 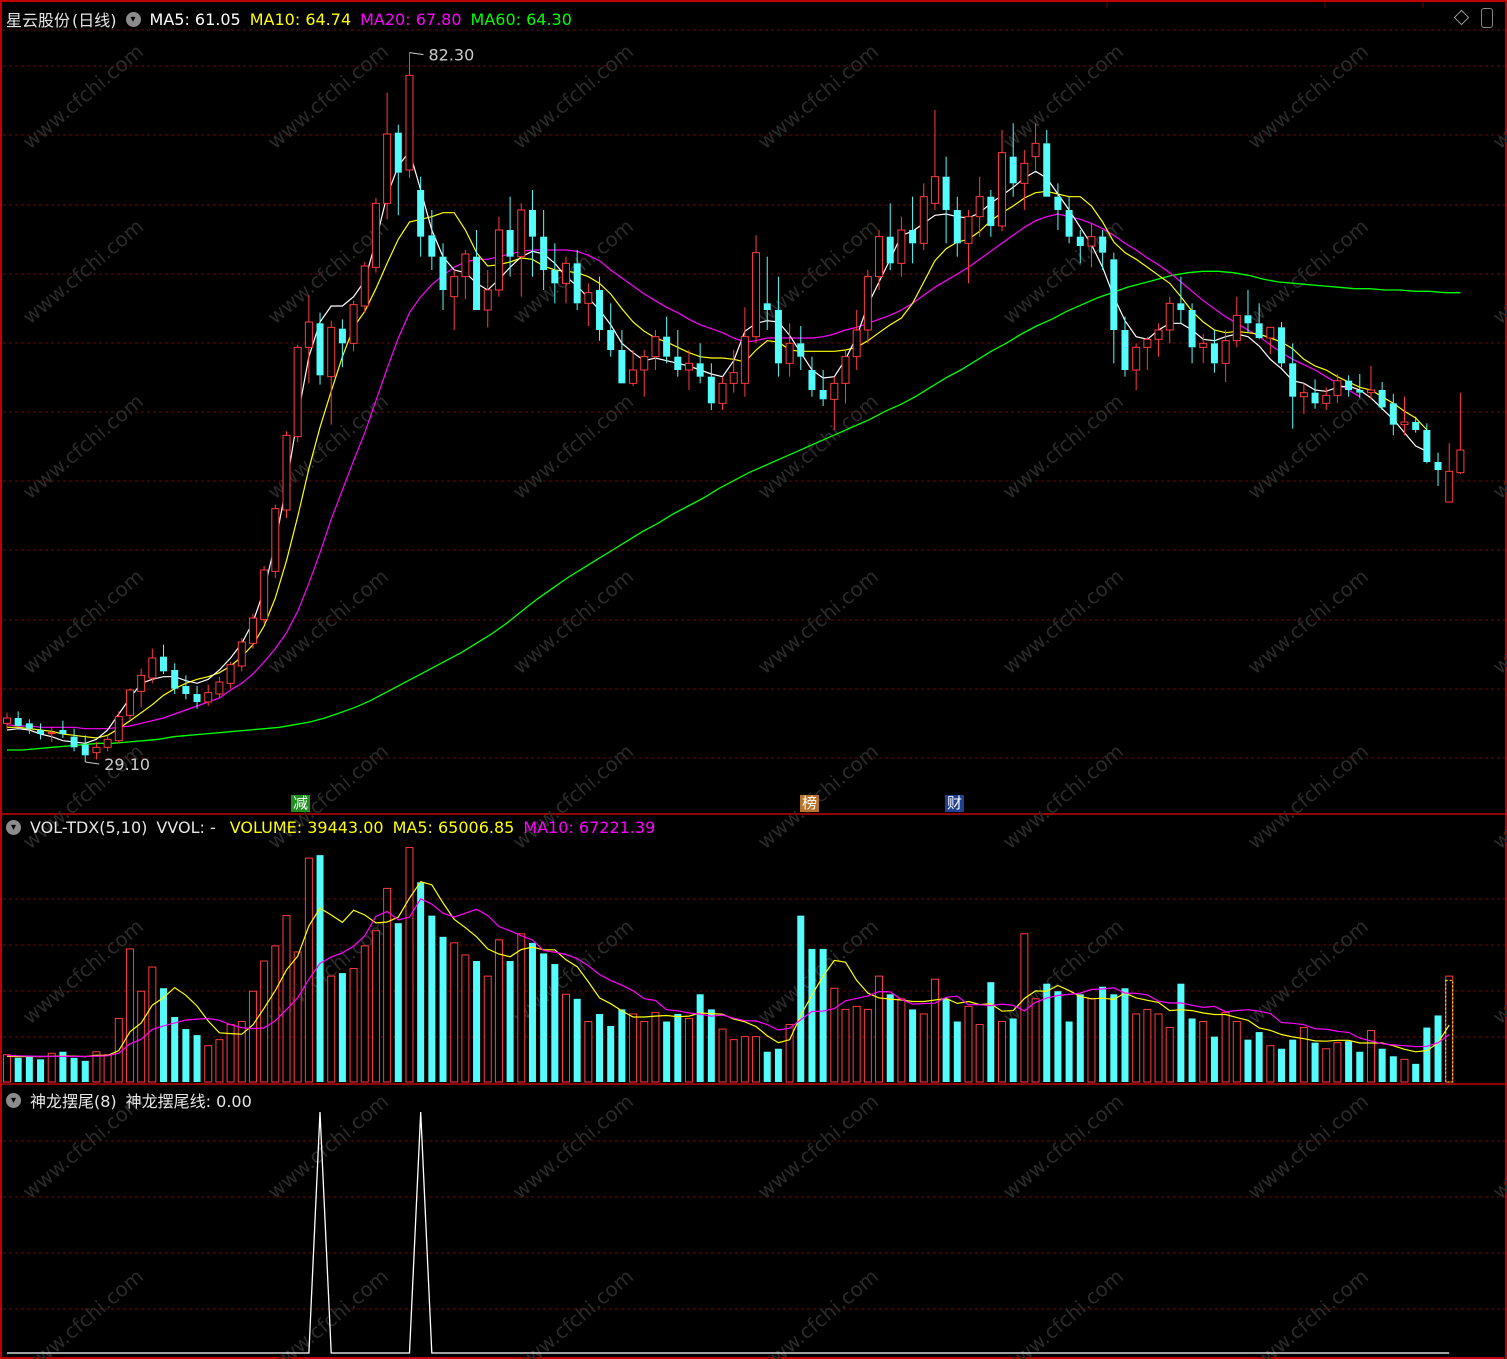 What do you see at coordinates (1487, 18) in the screenshot?
I see `scrollbar-handle` at bounding box center [1487, 18].